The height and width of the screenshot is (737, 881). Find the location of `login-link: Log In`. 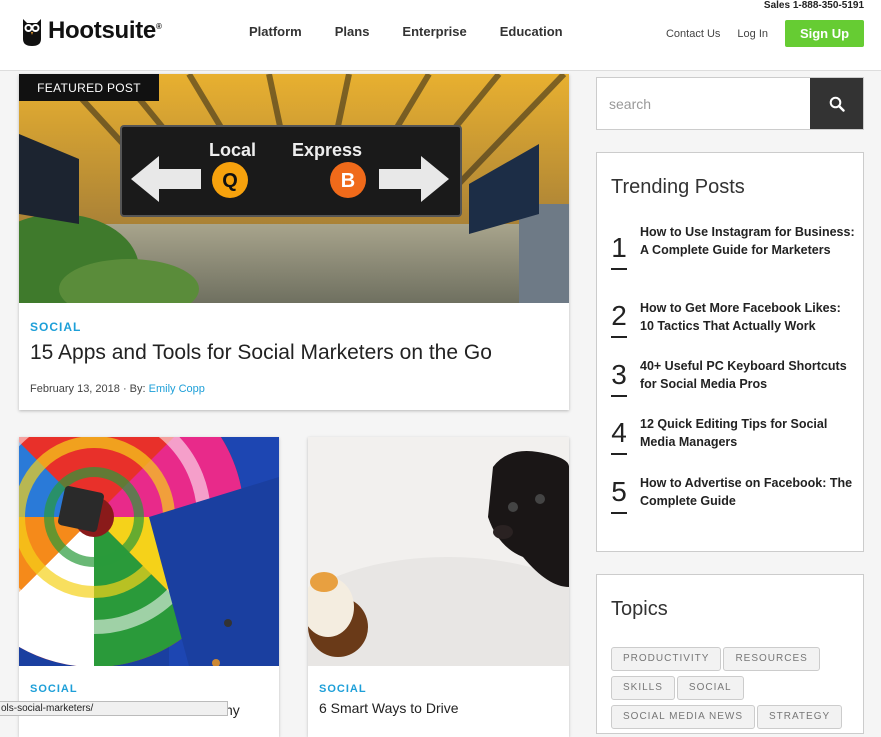

login-link: Log In is located at coordinates (752, 34).